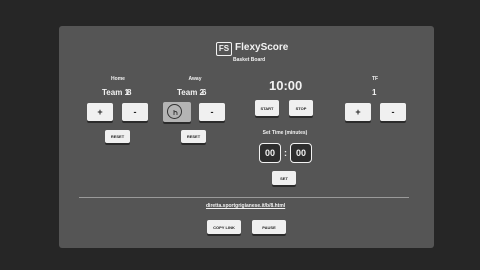 The image size is (480, 270). Describe the element at coordinates (118, 79) in the screenshot. I see `home-label: Home` at that location.